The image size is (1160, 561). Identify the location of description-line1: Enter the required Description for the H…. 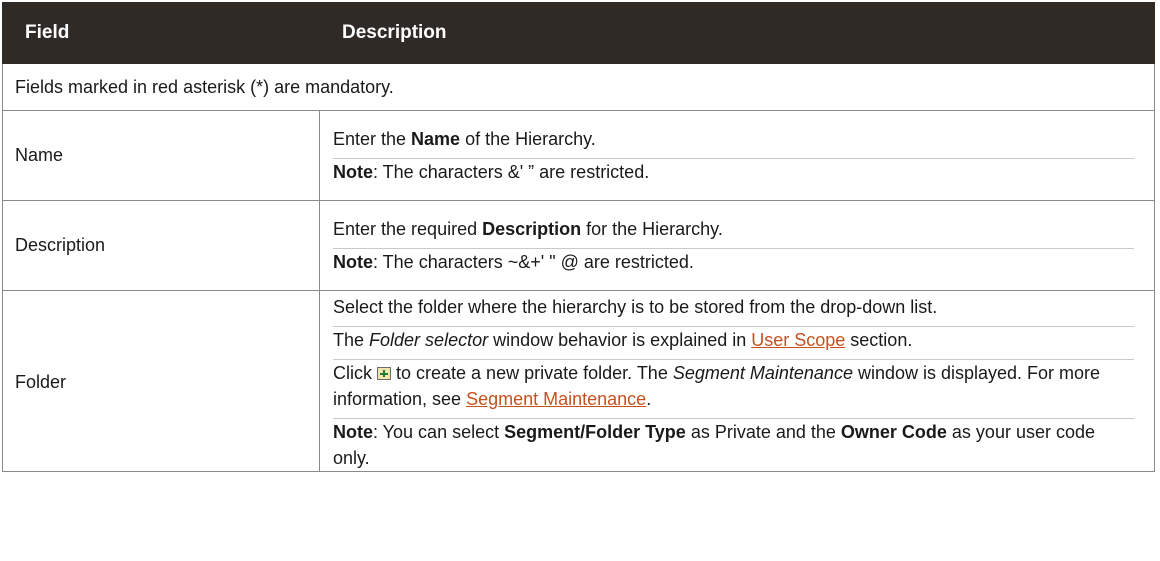
(733, 229).